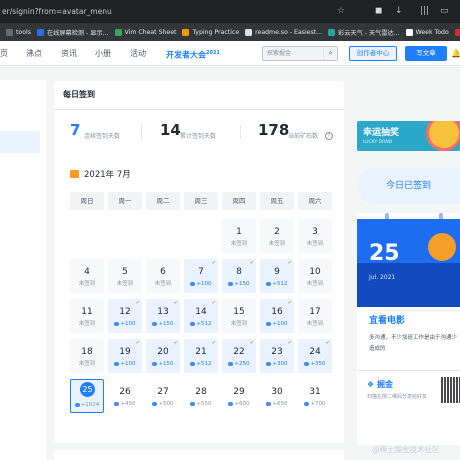 This screenshot has width=460, height=460. Describe the element at coordinates (426, 53) in the screenshot. I see `write-article-button: 写文章` at that location.